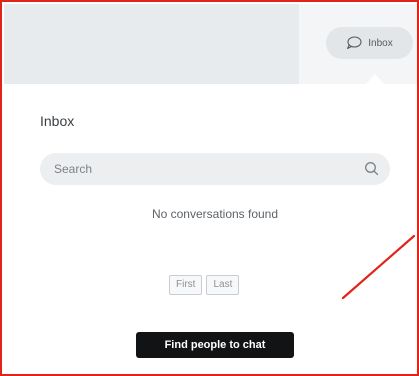 This screenshot has width=419, height=376. Describe the element at coordinates (186, 285) in the screenshot. I see `first-page-button: First` at that location.